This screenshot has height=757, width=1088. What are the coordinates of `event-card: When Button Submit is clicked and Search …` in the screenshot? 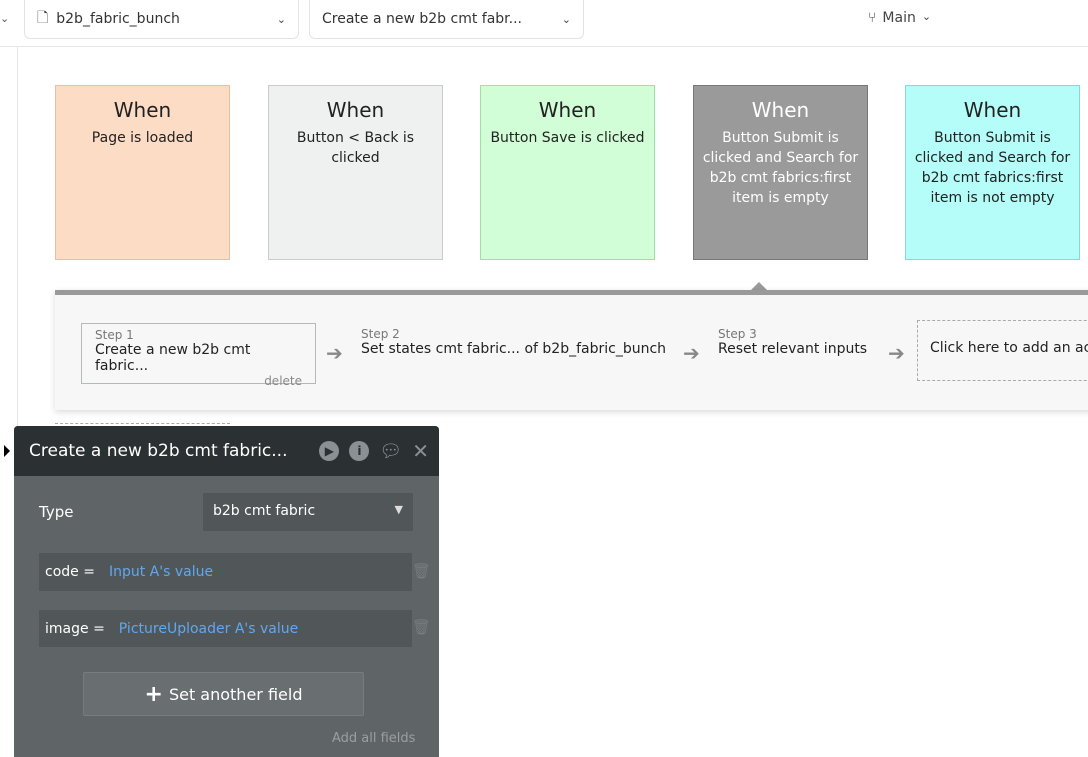 It's located at (992, 172).